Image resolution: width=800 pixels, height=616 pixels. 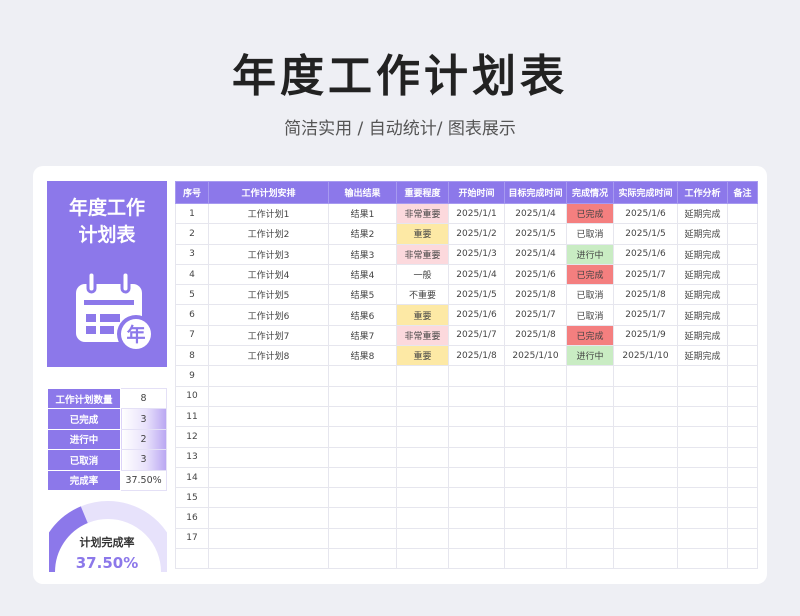 What do you see at coordinates (476, 254) in the screenshot?
I see `cell-start: 2025/1/3` at bounding box center [476, 254].